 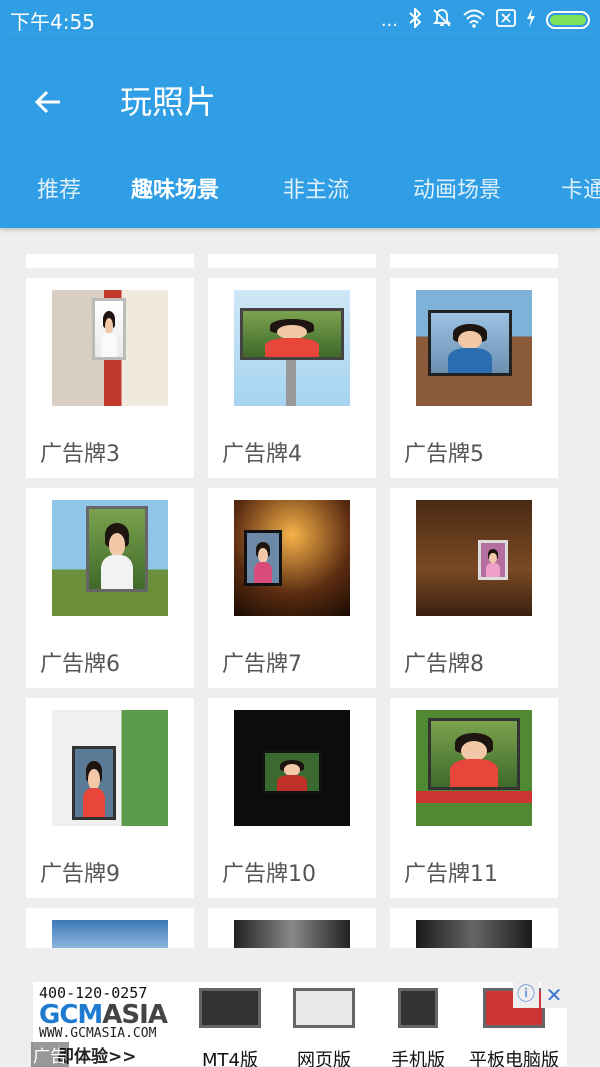 I want to click on template-card: 广告牌6, so click(x=110, y=588).